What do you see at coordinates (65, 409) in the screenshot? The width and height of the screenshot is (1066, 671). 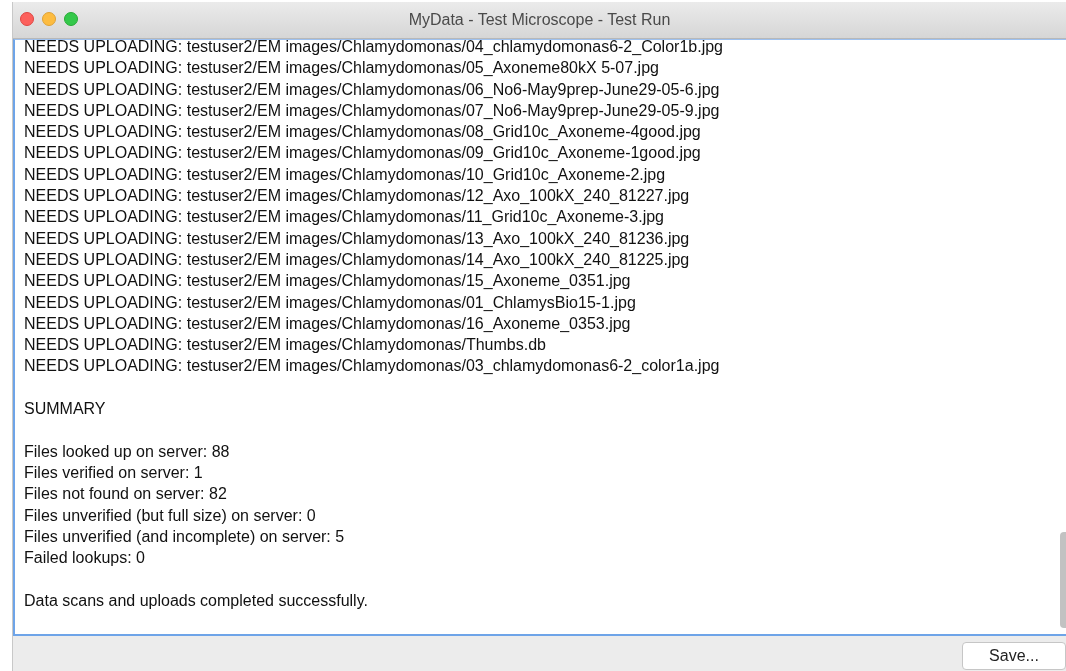 I see `log-line: SUMMARY` at bounding box center [65, 409].